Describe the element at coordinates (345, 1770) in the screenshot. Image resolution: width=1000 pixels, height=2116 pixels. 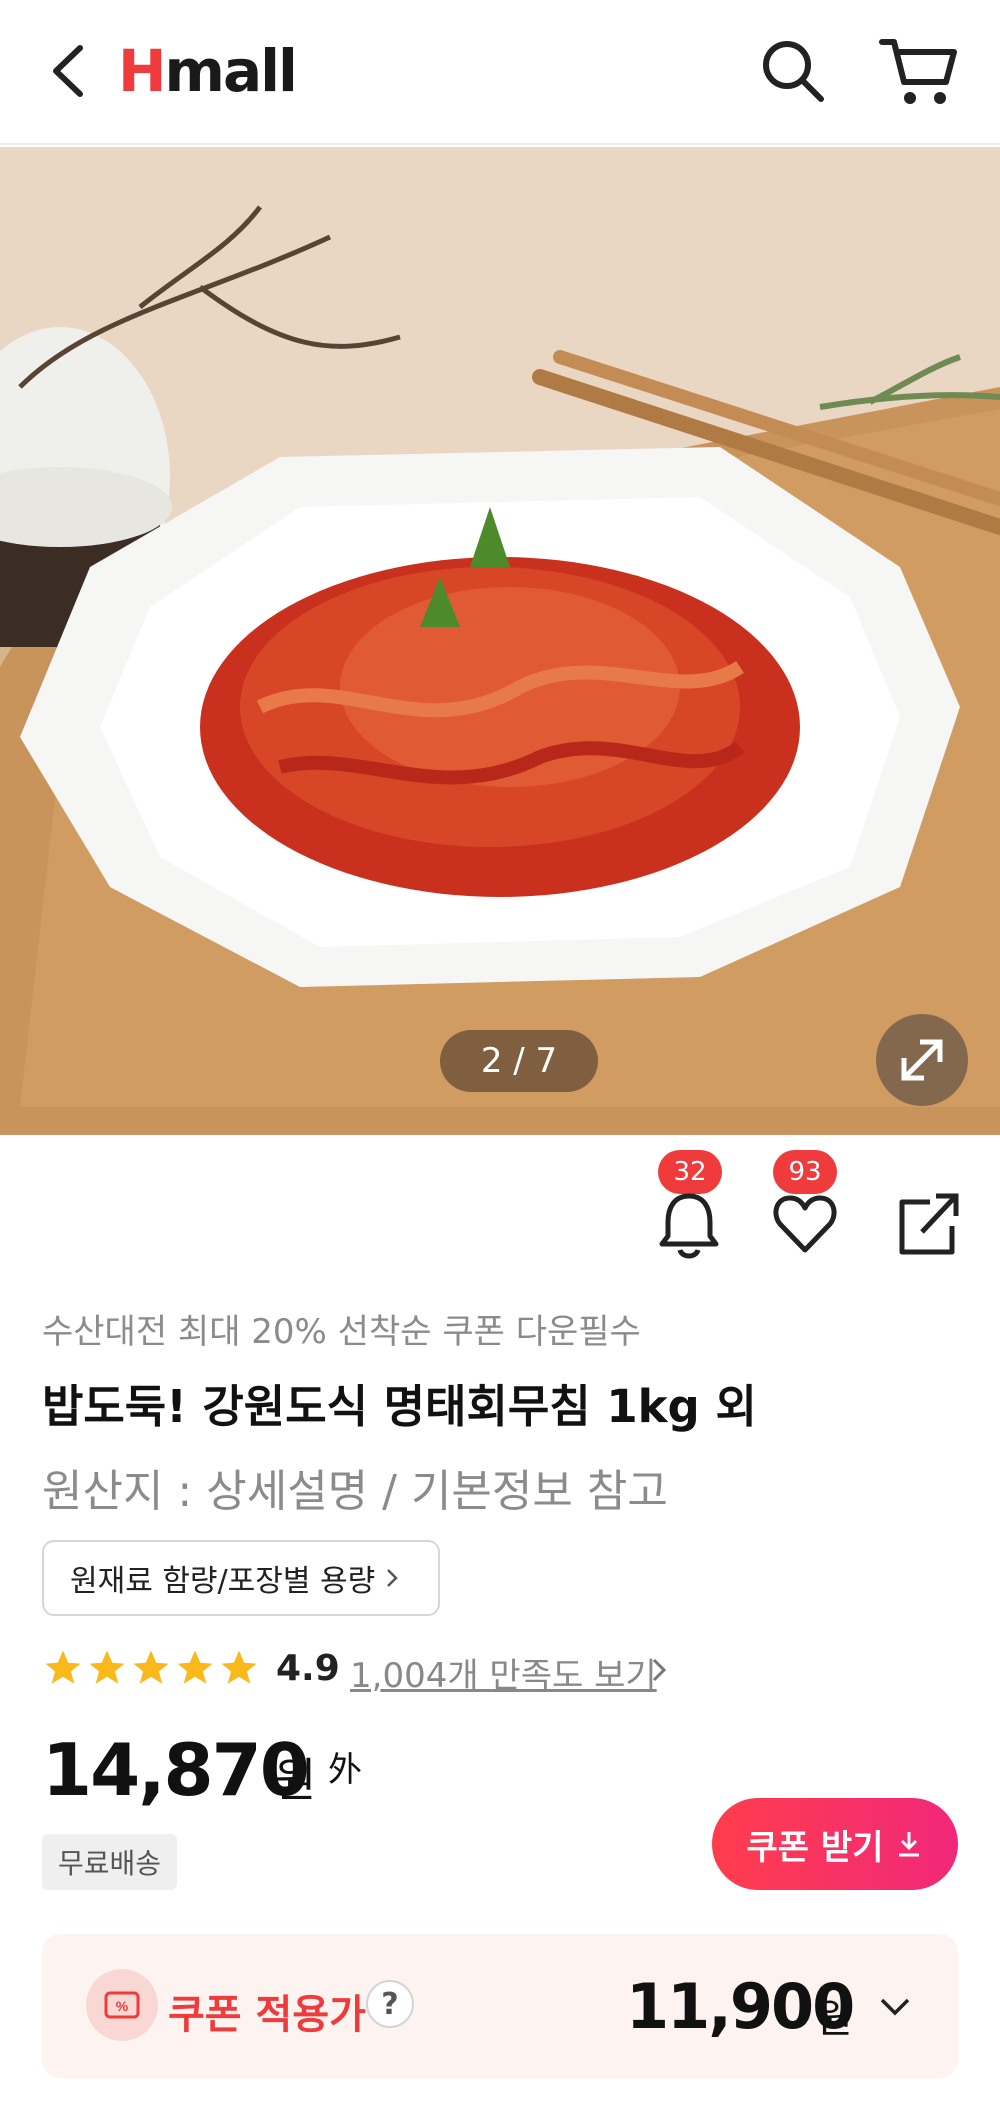
I see `price-suffix: 外` at that location.